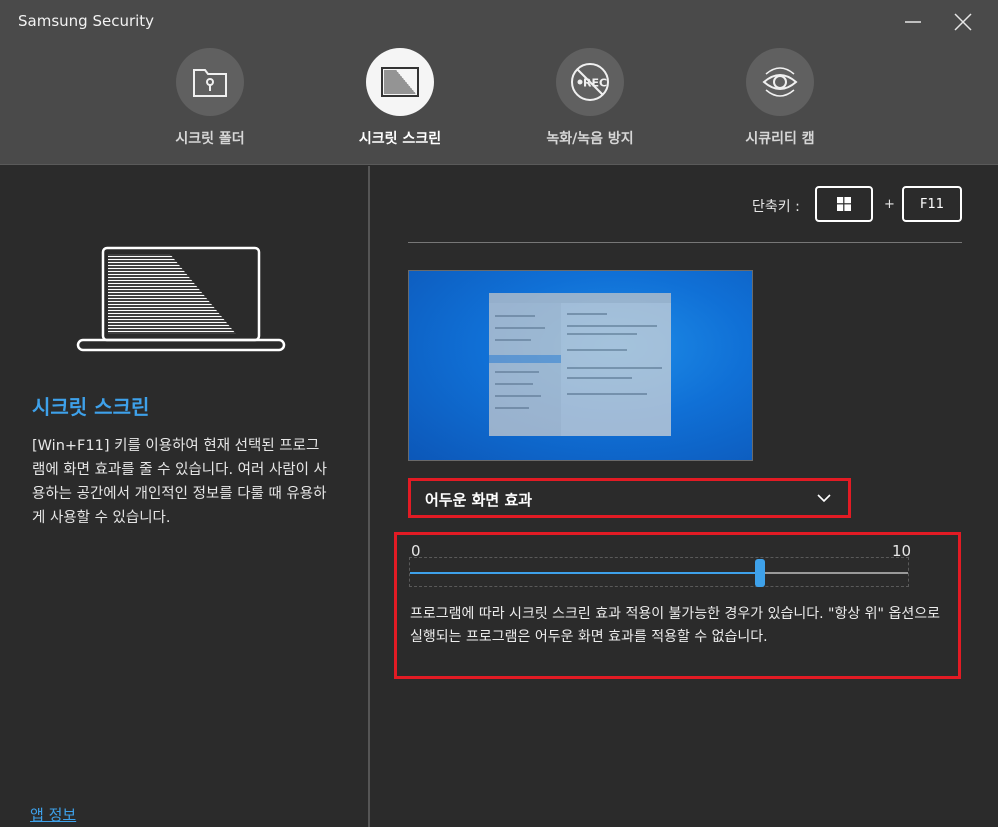 Image resolution: width=998 pixels, height=827 pixels. I want to click on secret-screen-icon, so click(400, 82).